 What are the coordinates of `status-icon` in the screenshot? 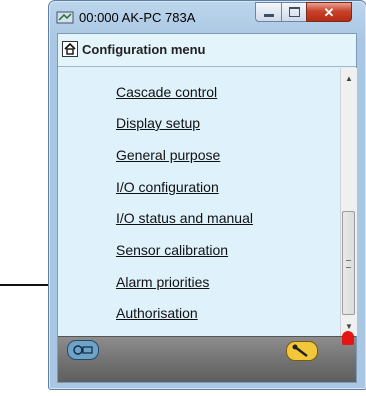 It's located at (83, 350).